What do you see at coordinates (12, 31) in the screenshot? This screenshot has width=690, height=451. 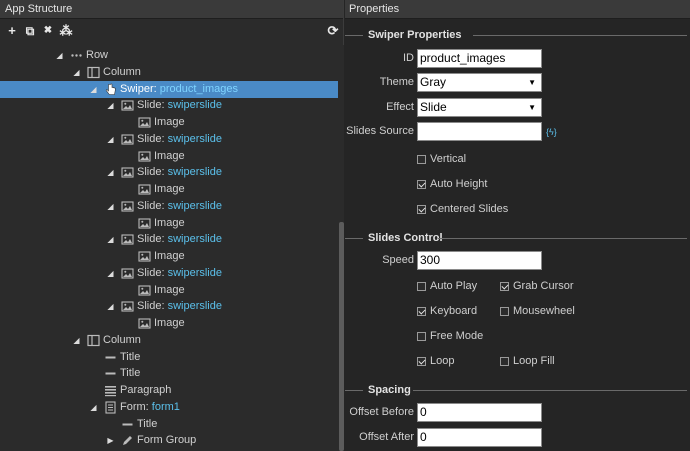 I see `plus-icon: +` at bounding box center [12, 31].